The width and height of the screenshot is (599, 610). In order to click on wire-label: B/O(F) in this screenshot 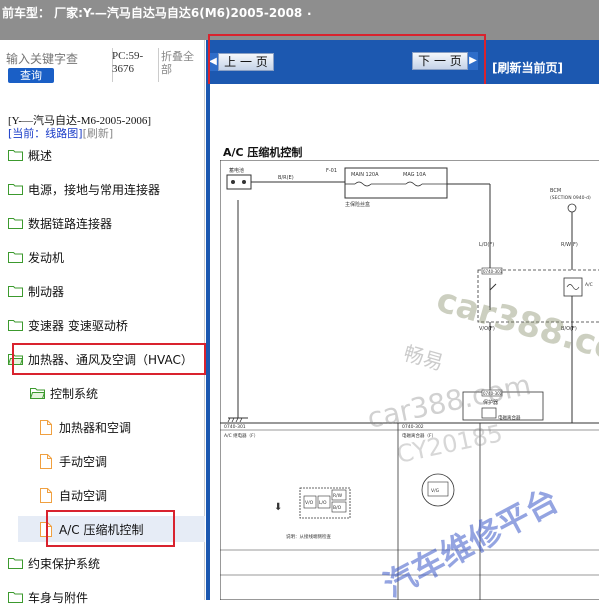, I will do `click(569, 329)`.